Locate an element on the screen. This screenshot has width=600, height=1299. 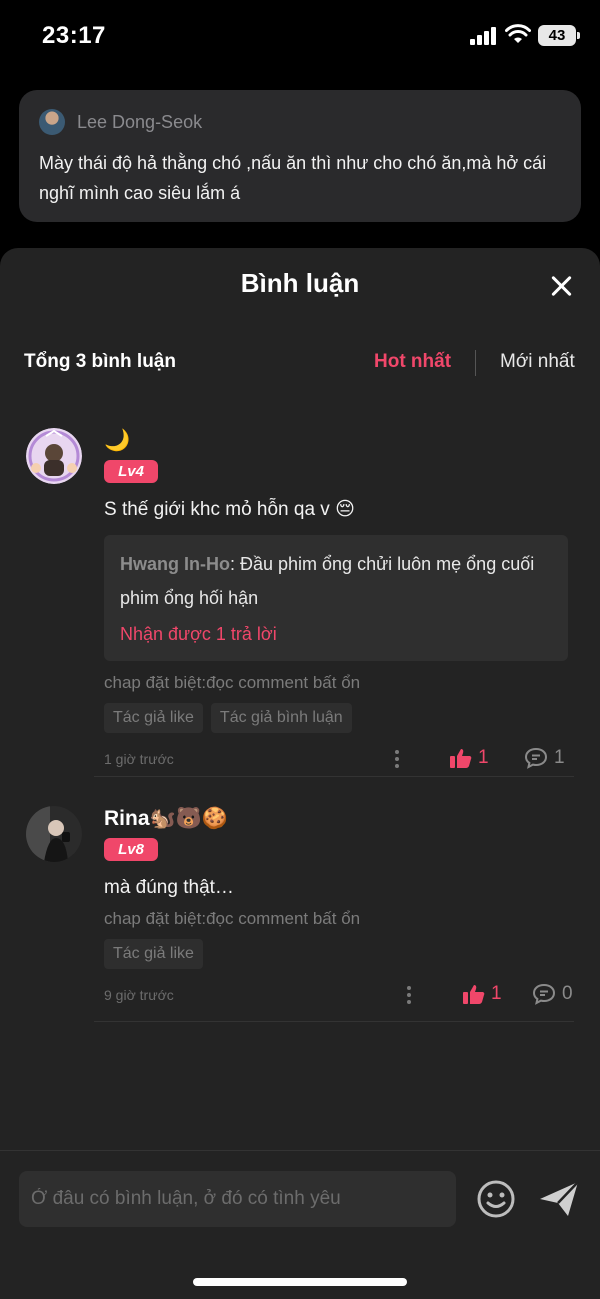
level-badge: Lv8 is located at coordinates (131, 849).